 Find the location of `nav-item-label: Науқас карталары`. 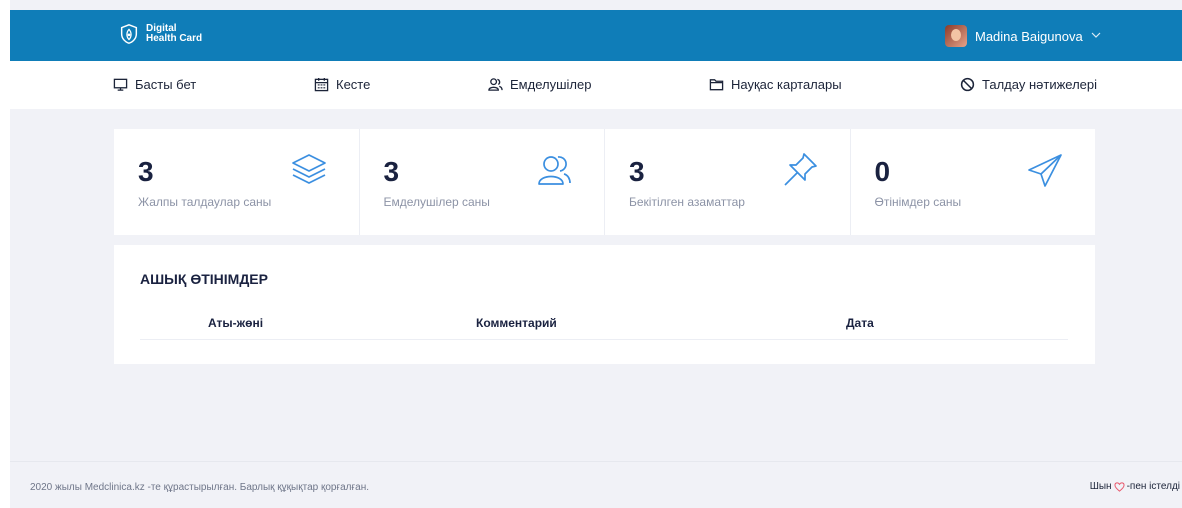

nav-item-label: Науқас карталары is located at coordinates (786, 84).